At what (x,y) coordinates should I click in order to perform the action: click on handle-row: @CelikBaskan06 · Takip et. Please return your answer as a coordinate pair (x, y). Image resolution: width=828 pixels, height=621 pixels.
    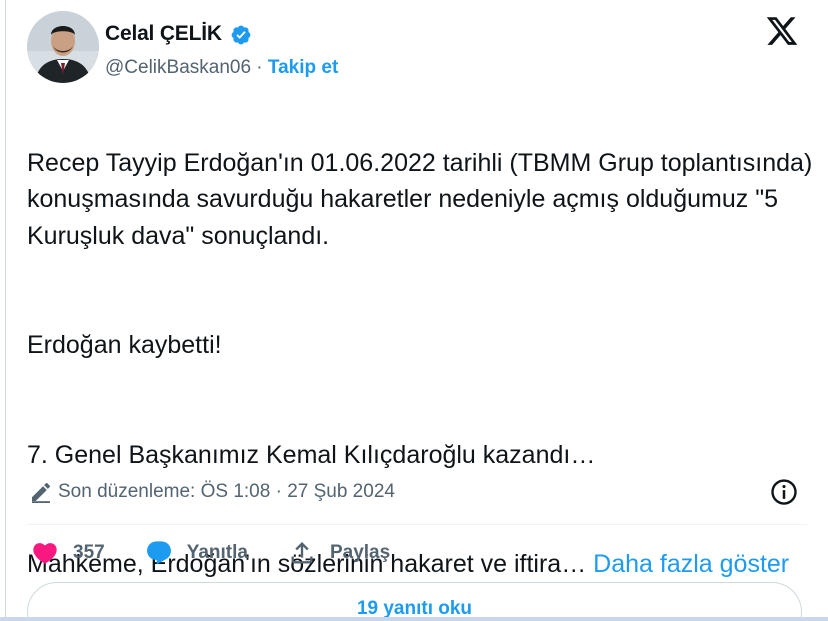
    Looking at the image, I should click on (221, 68).